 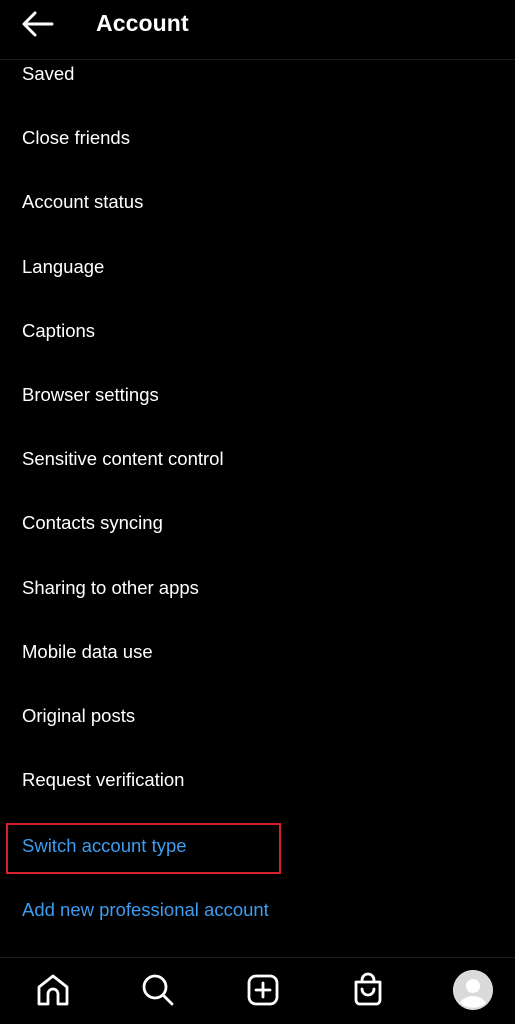 I want to click on menu-item-account-status: Account status, so click(x=82, y=202).